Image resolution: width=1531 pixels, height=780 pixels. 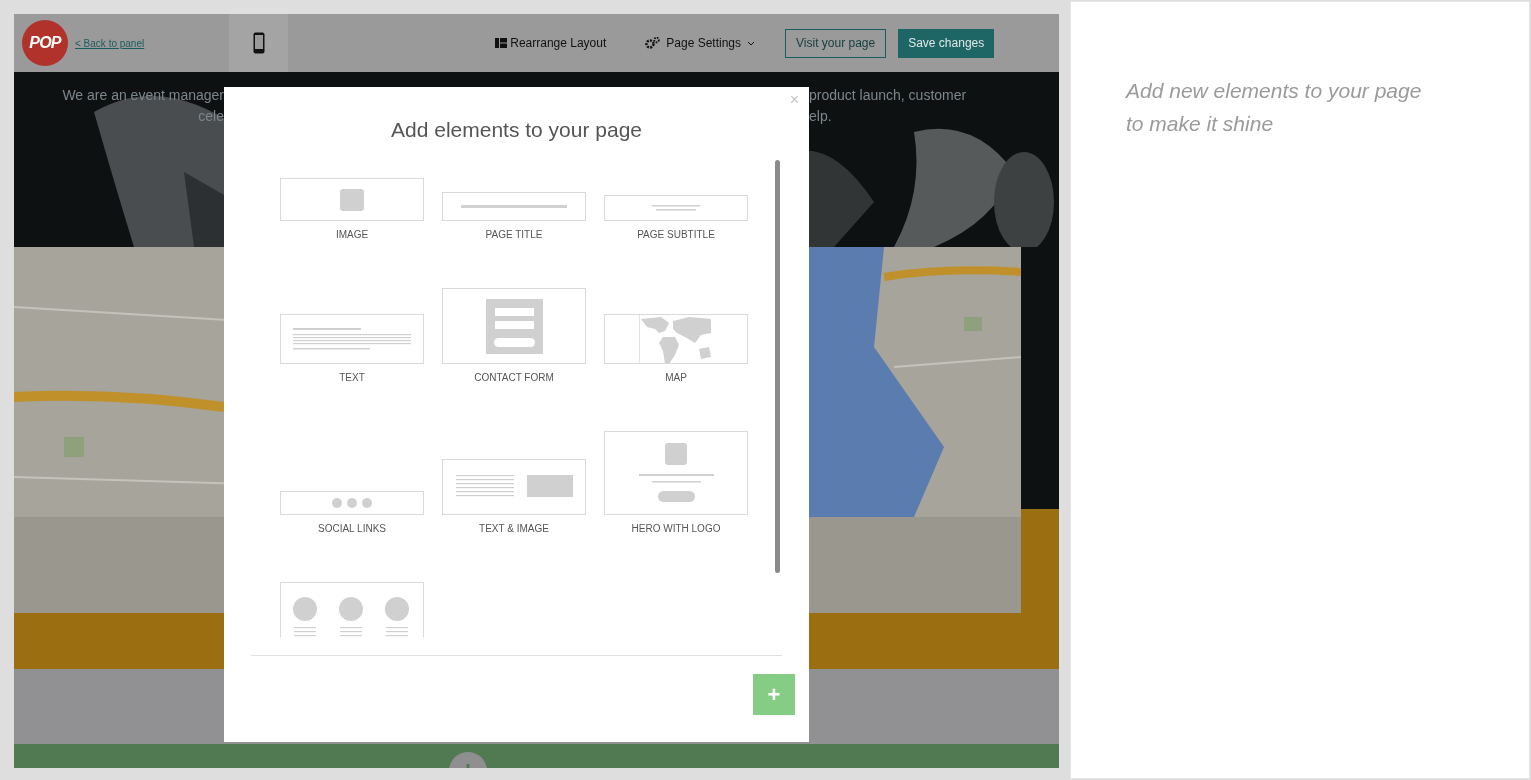 I want to click on mobile-view-button, so click(x=259, y=43).